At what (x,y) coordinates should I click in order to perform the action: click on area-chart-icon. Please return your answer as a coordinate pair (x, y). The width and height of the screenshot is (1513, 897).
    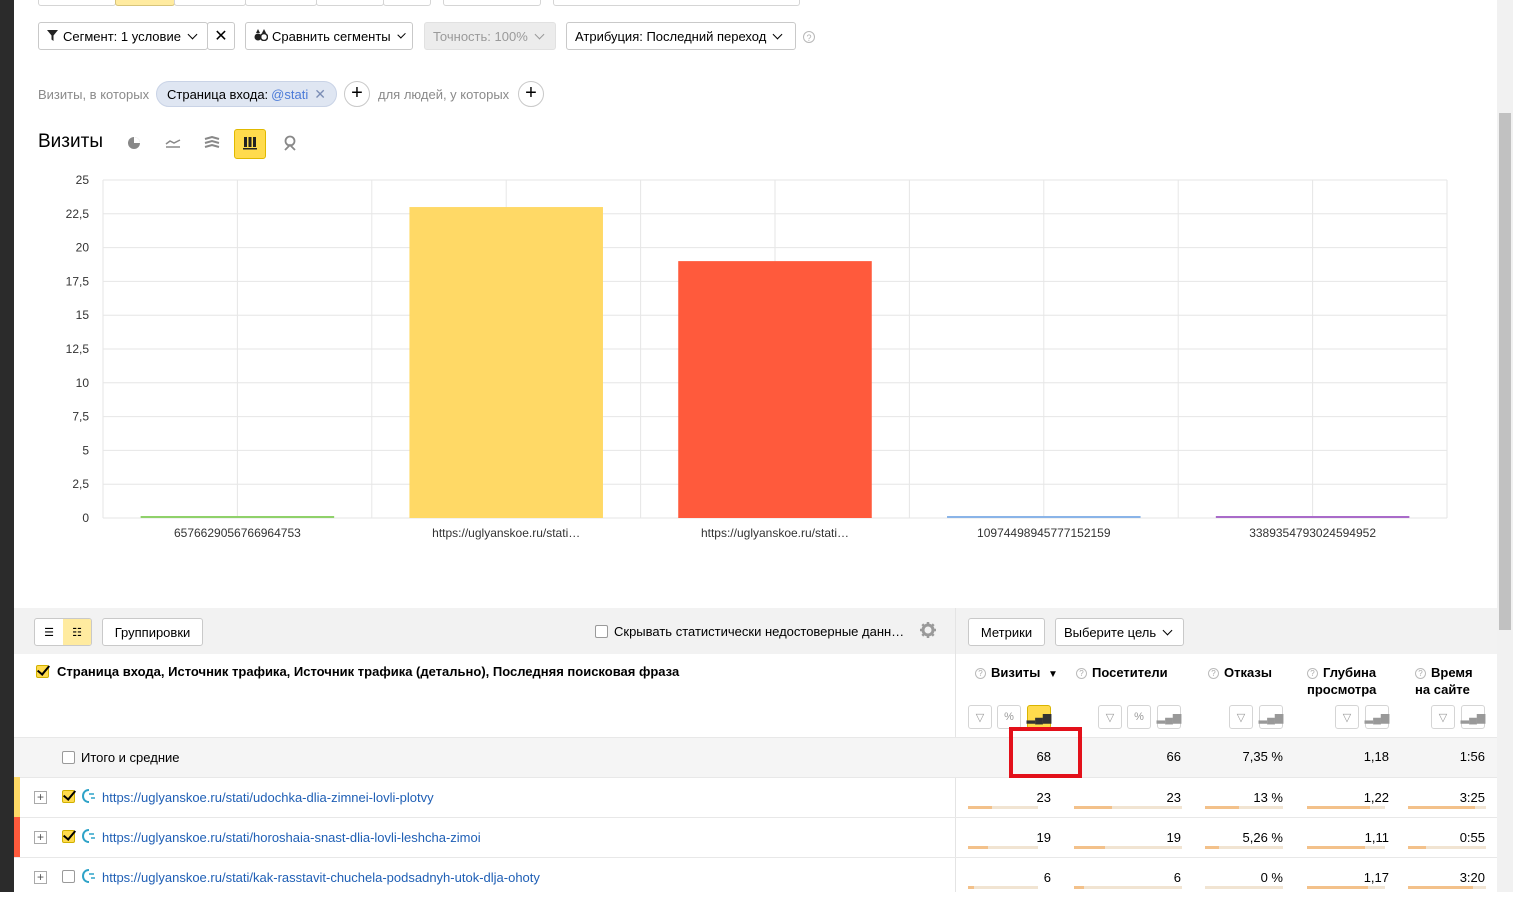
    Looking at the image, I should click on (212, 144).